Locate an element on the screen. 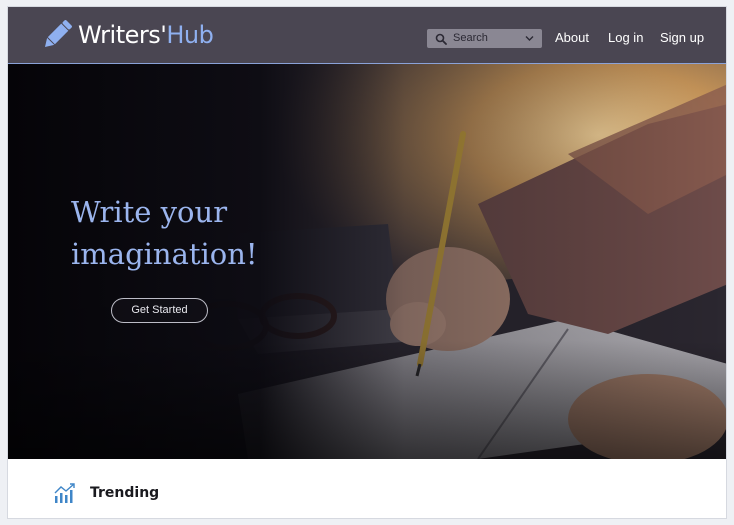  pencil-icon is located at coordinates (58, 34).